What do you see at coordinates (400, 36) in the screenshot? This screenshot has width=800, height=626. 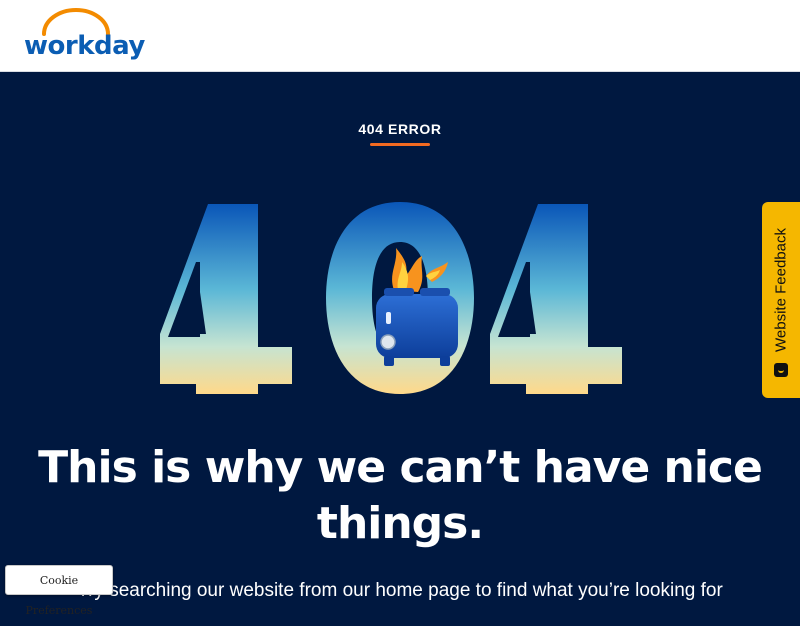 I see `site-header: workday` at bounding box center [400, 36].